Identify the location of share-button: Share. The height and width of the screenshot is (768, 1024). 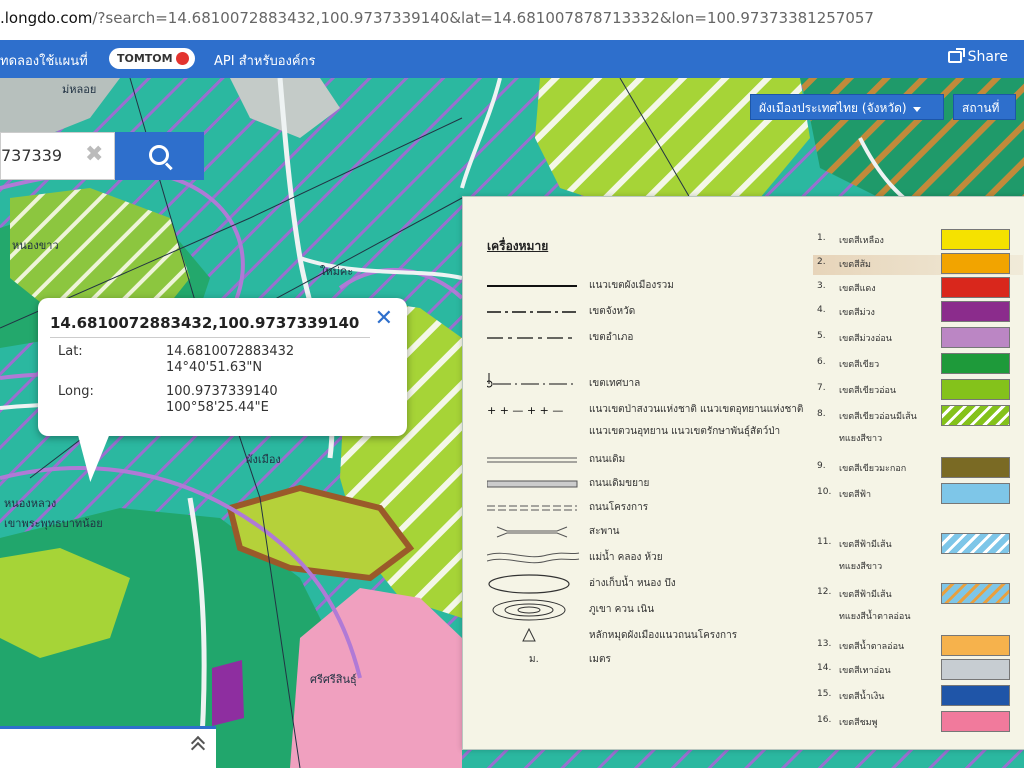
(977, 56).